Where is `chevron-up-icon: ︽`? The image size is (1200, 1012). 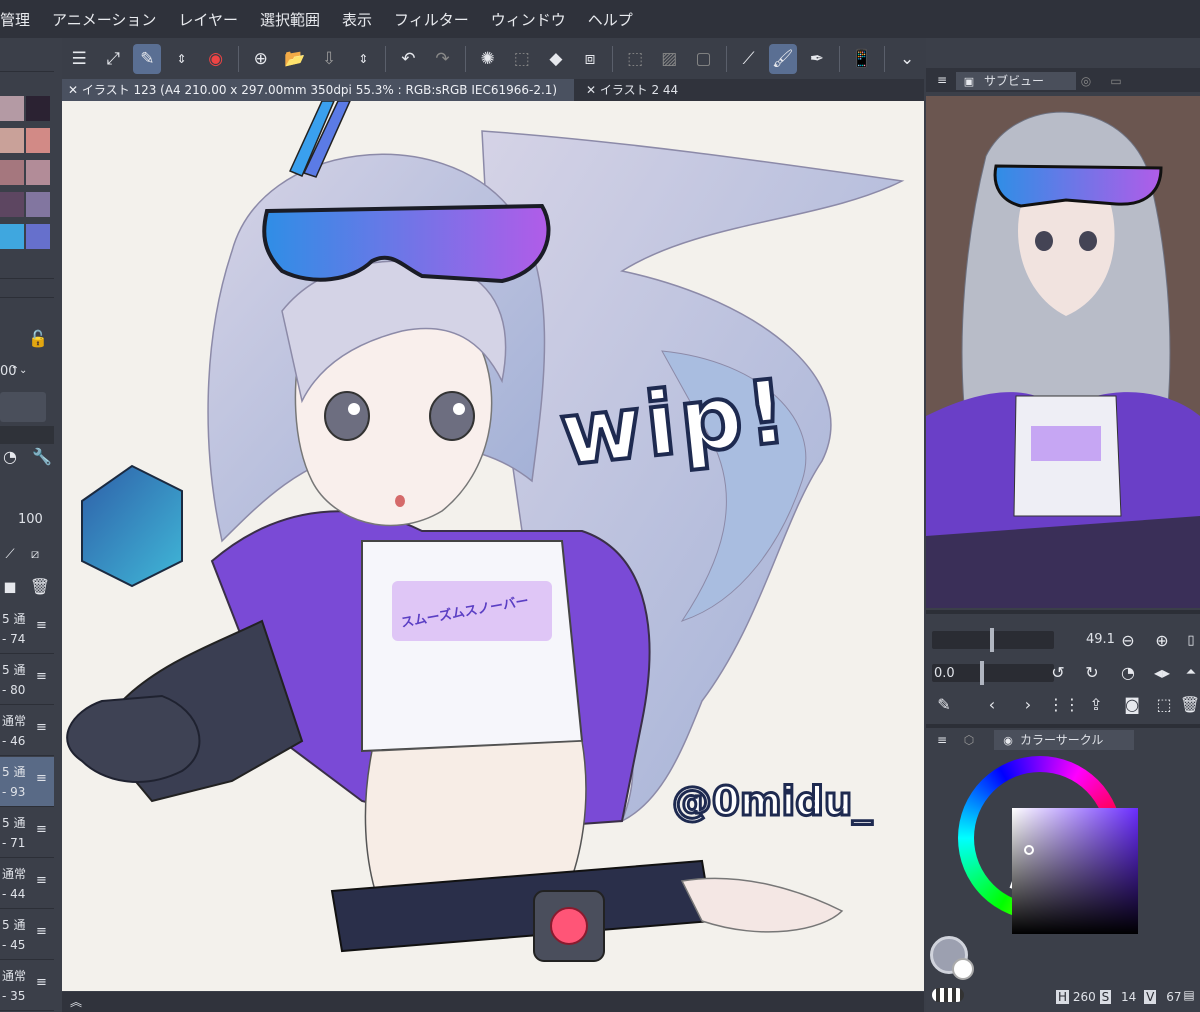 chevron-up-icon: ︽ is located at coordinates (76, 1002).